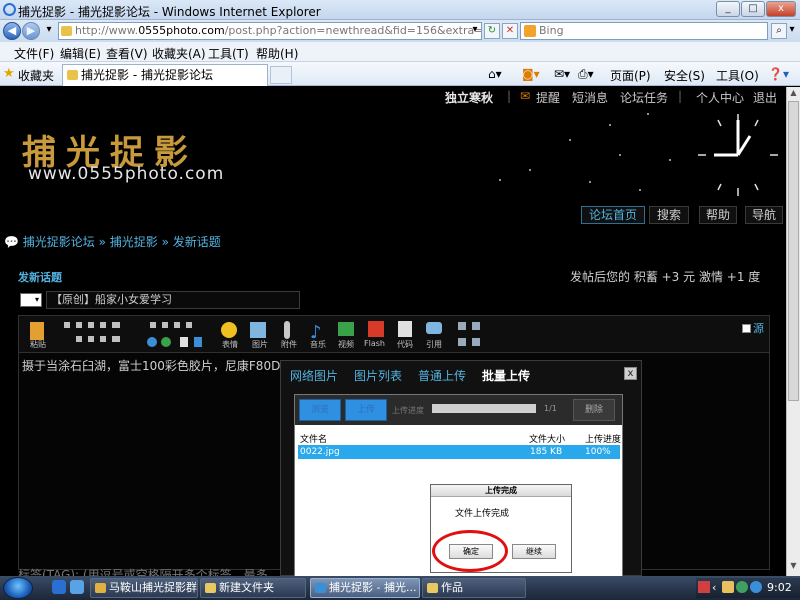 The height and width of the screenshot is (600, 800). What do you see at coordinates (644, 31) in the screenshot?
I see `search-input: Bing` at bounding box center [644, 31].